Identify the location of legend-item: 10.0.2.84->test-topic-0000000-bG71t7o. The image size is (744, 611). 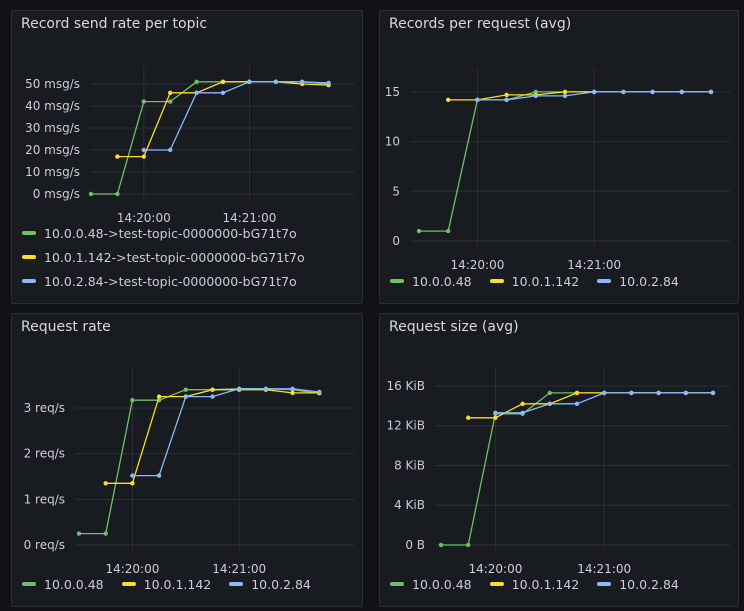
(163, 281).